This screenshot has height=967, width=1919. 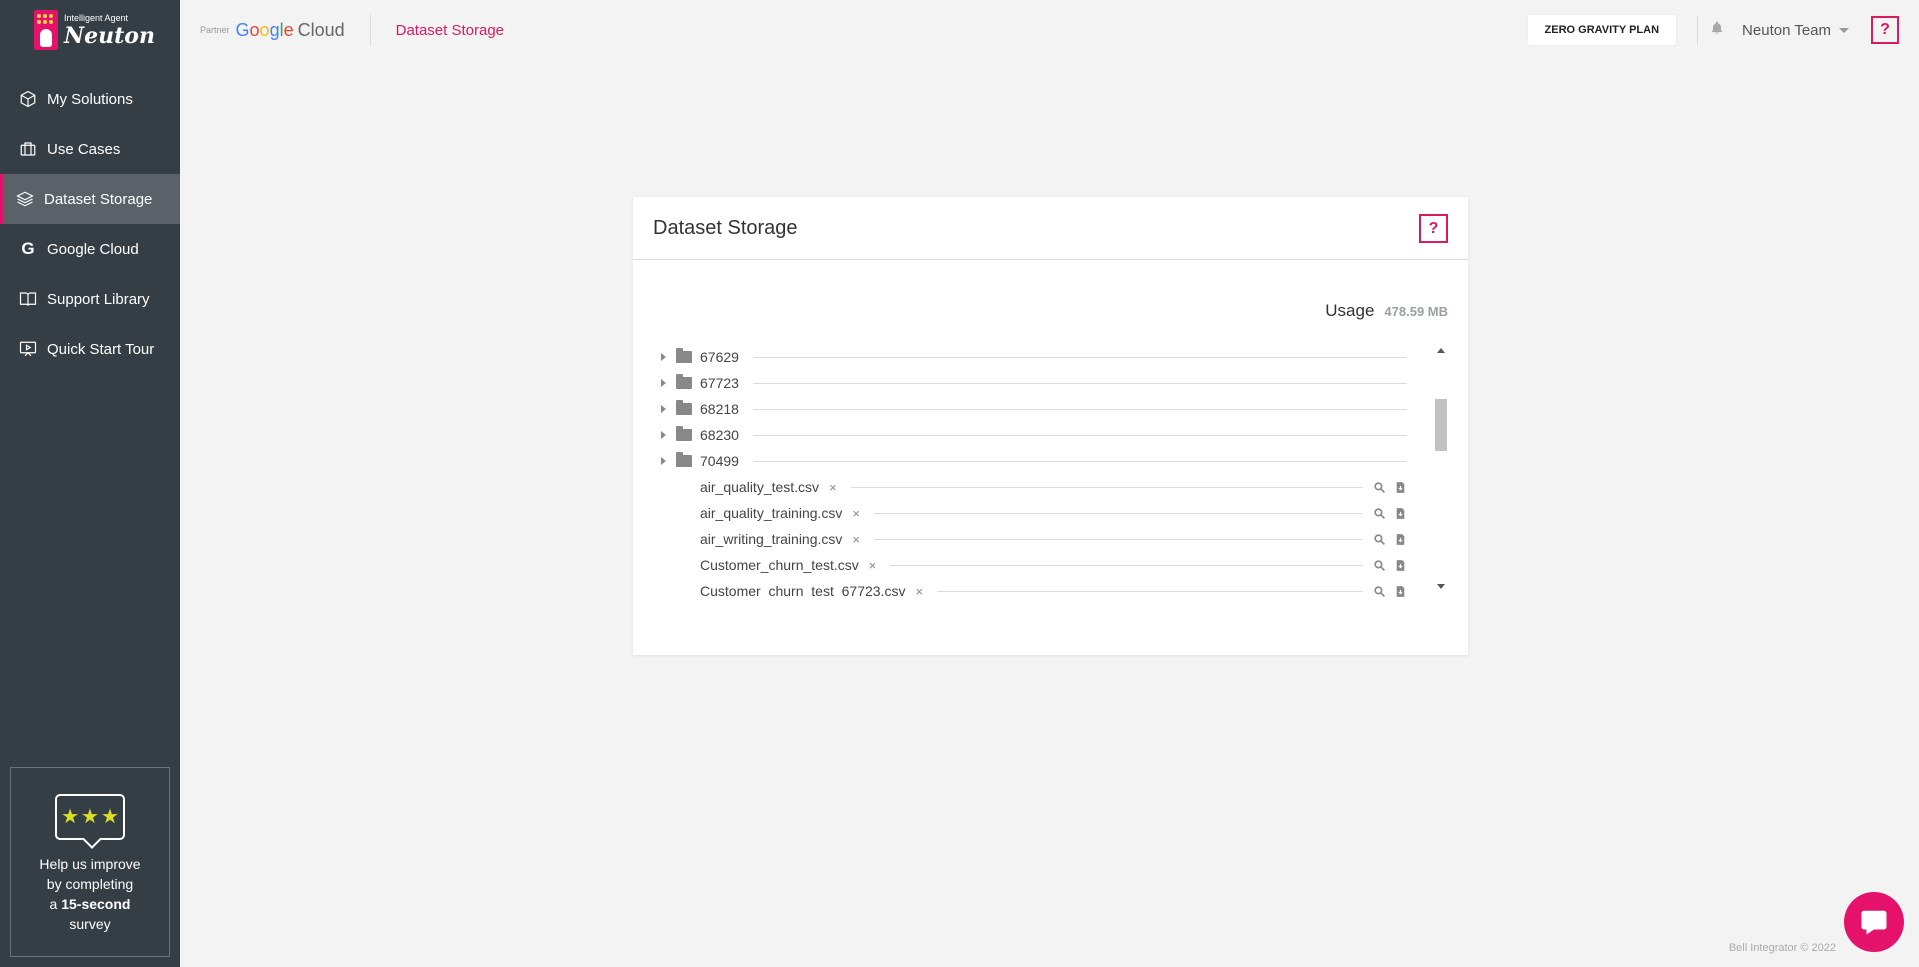 I want to click on file-row: Customer_churn_test_67723.csv ×, so click(x=1033, y=587).